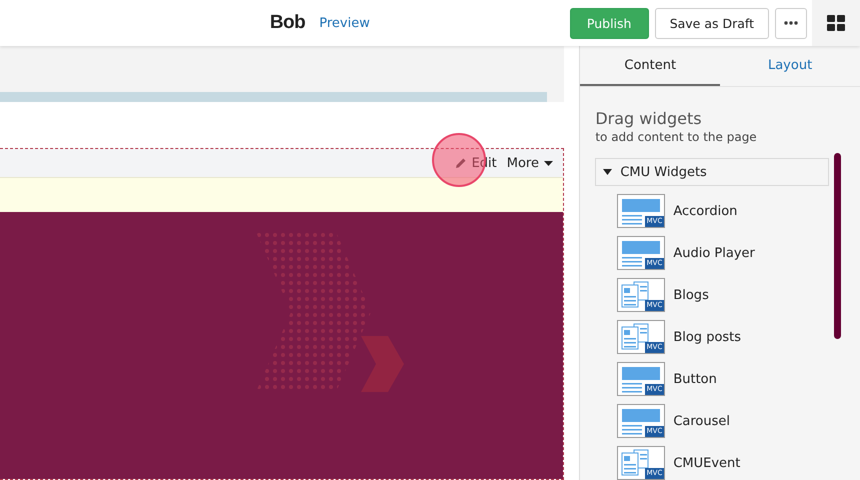 Image resolution: width=860 pixels, height=480 pixels. I want to click on widget-label: Accordion, so click(705, 211).